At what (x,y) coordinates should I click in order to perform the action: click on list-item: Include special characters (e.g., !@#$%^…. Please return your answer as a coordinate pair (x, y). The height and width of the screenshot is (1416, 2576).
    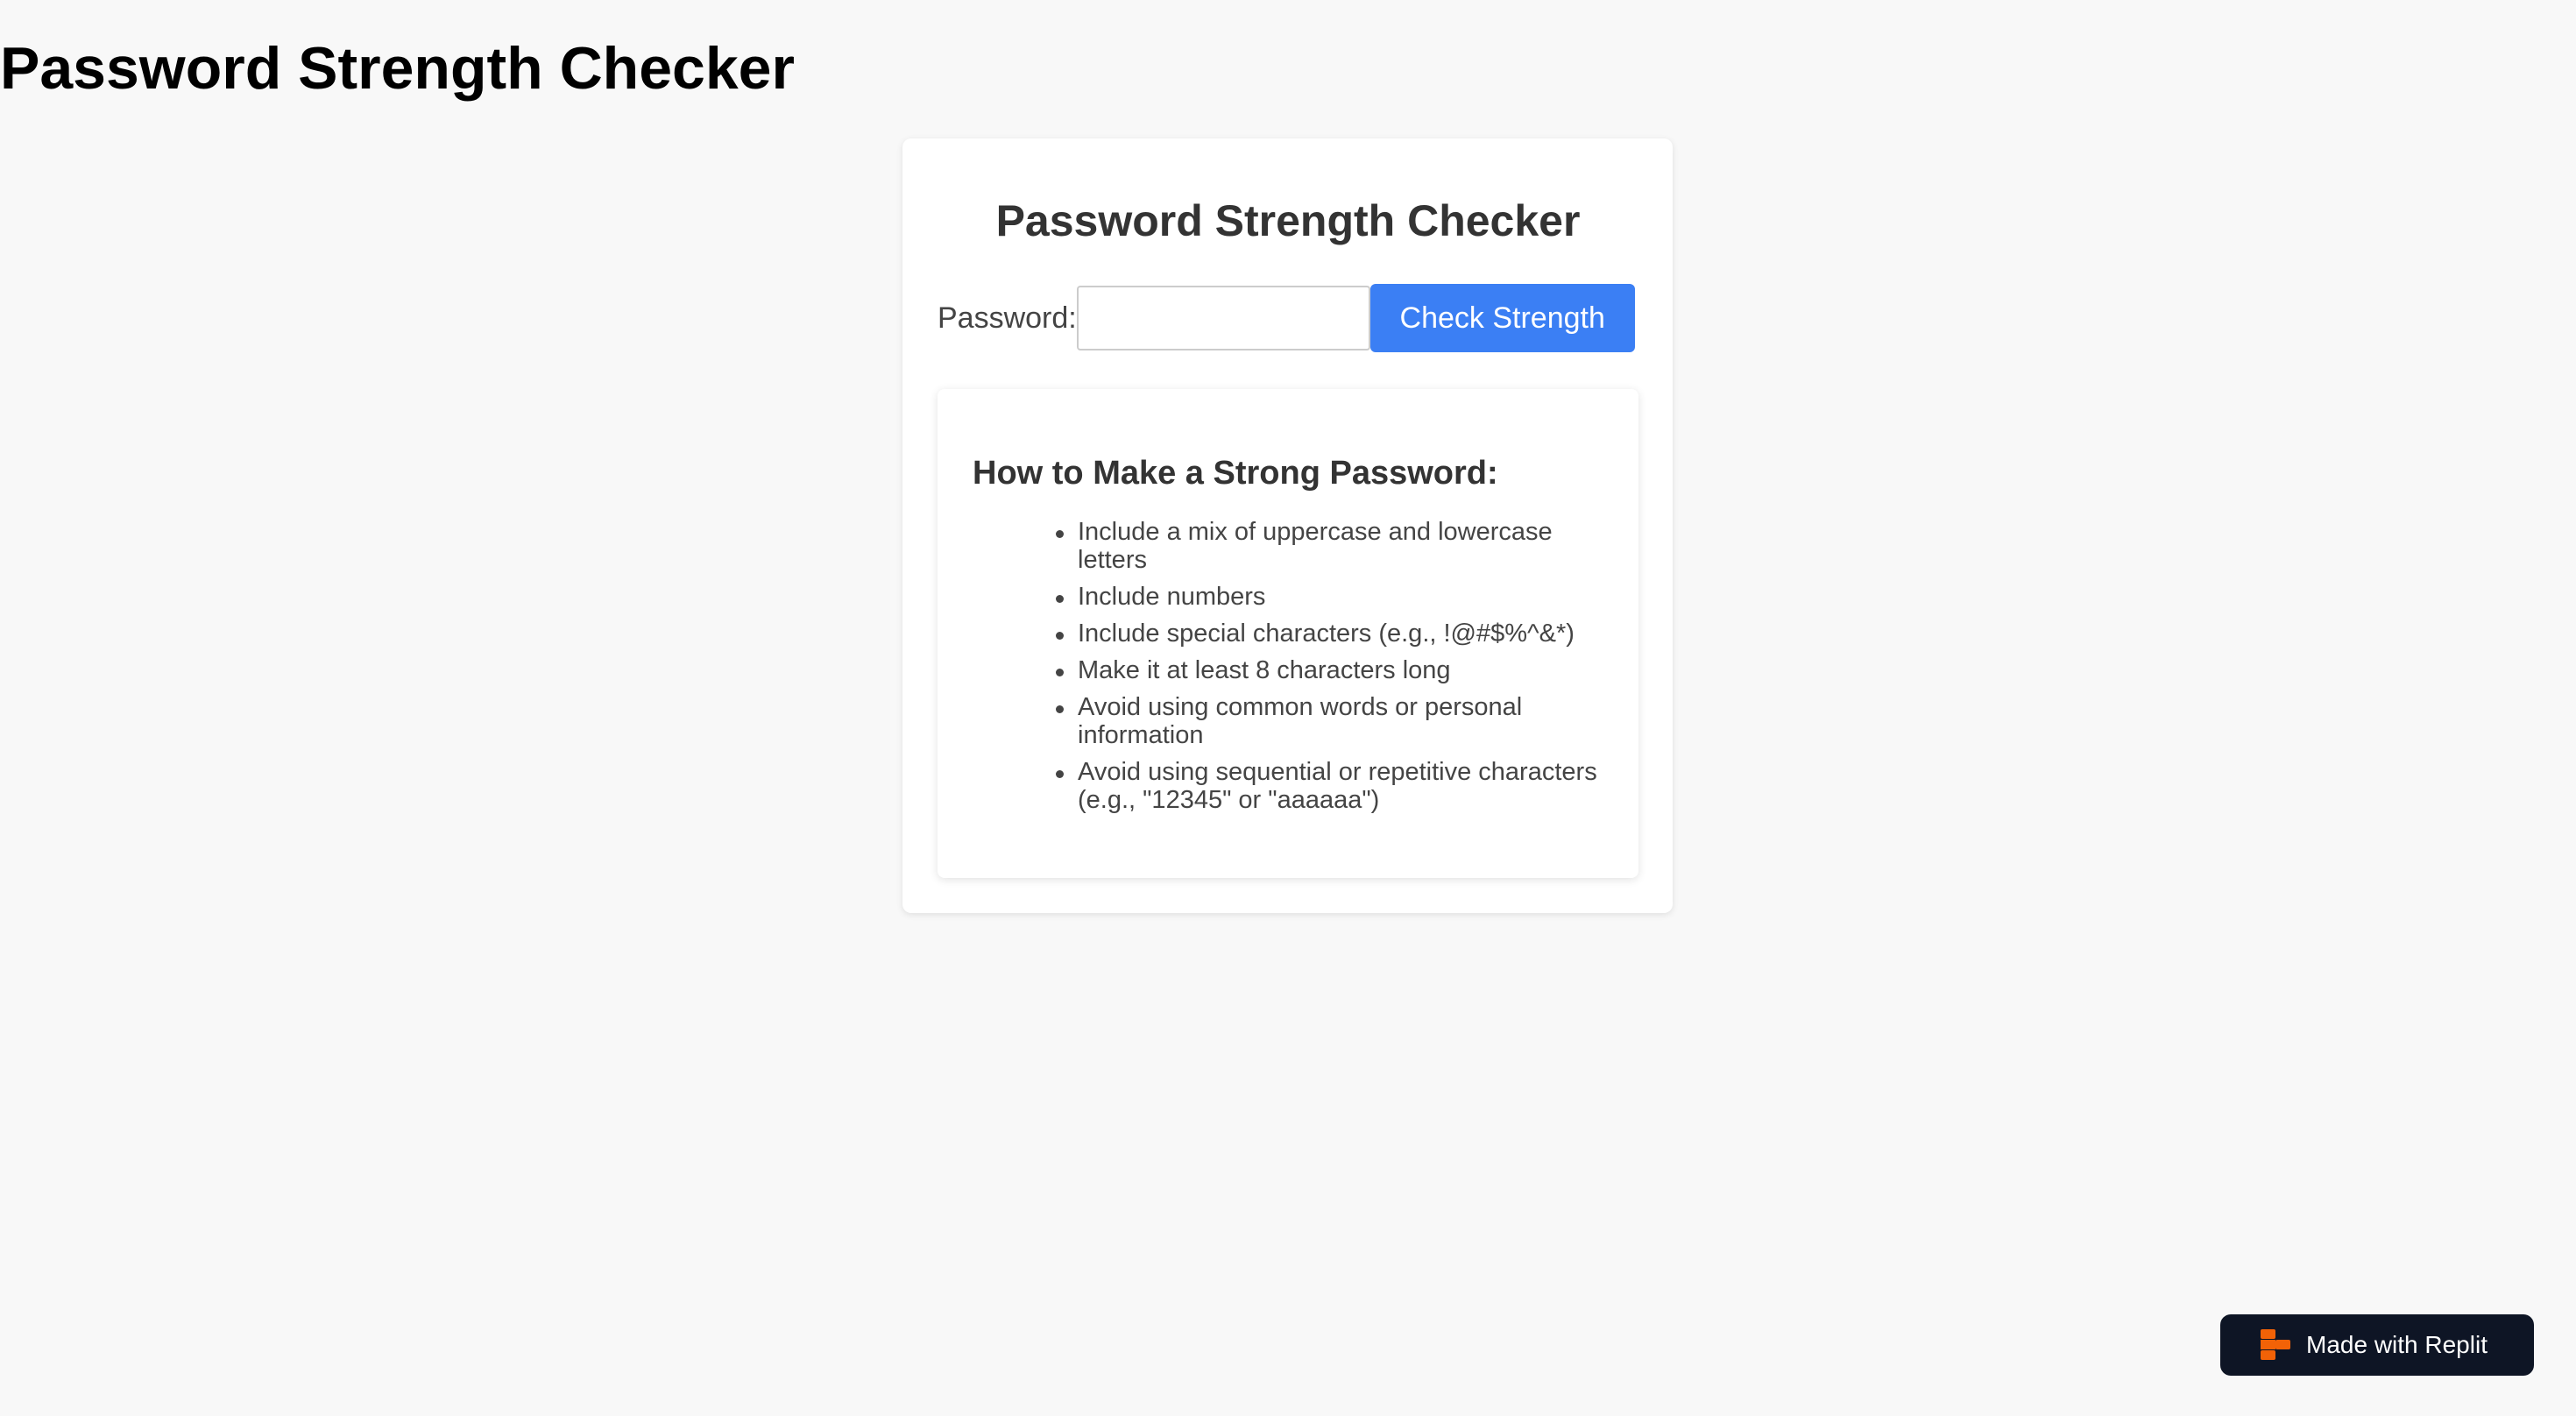
    Looking at the image, I should click on (1329, 634).